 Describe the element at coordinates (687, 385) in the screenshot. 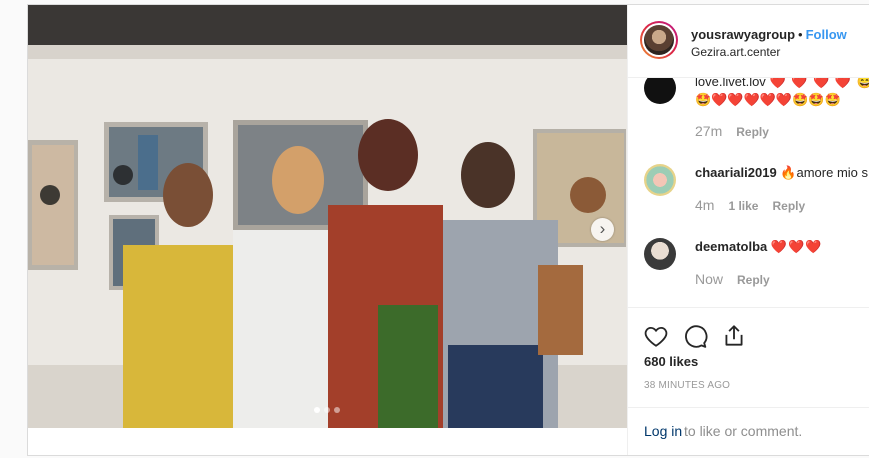

I see `post-timestamp: 38 MINUTES AGO` at that location.